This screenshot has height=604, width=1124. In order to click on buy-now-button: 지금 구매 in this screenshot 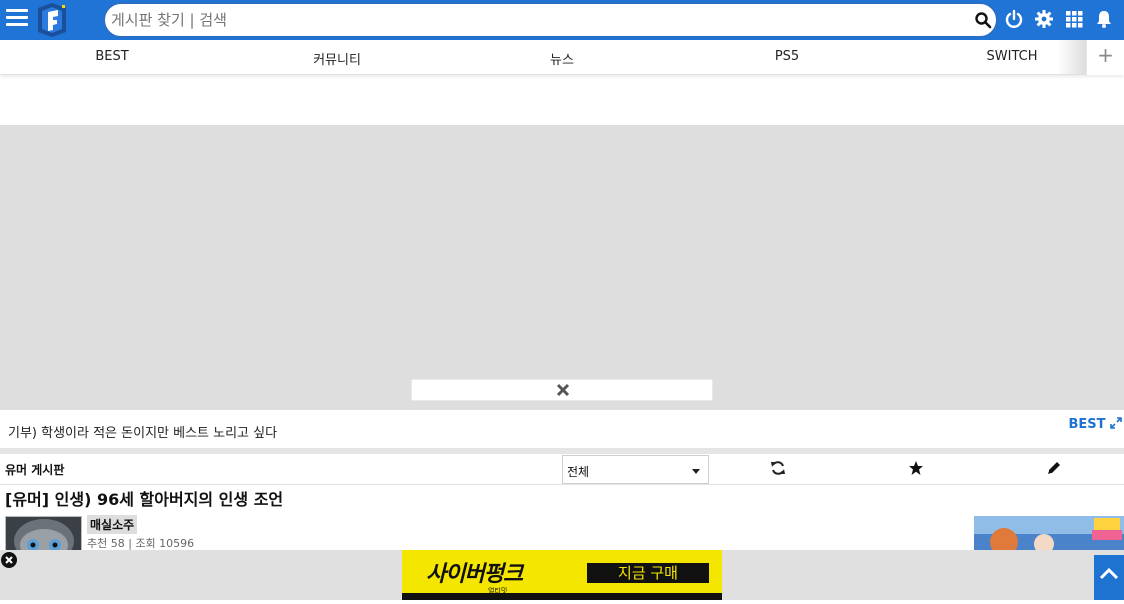, I will do `click(648, 573)`.